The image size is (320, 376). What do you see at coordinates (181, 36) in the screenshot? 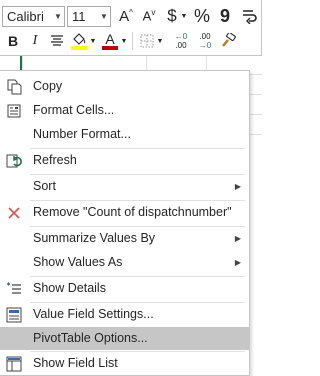
I see `decrease-decimal-icon: ←0` at bounding box center [181, 36].